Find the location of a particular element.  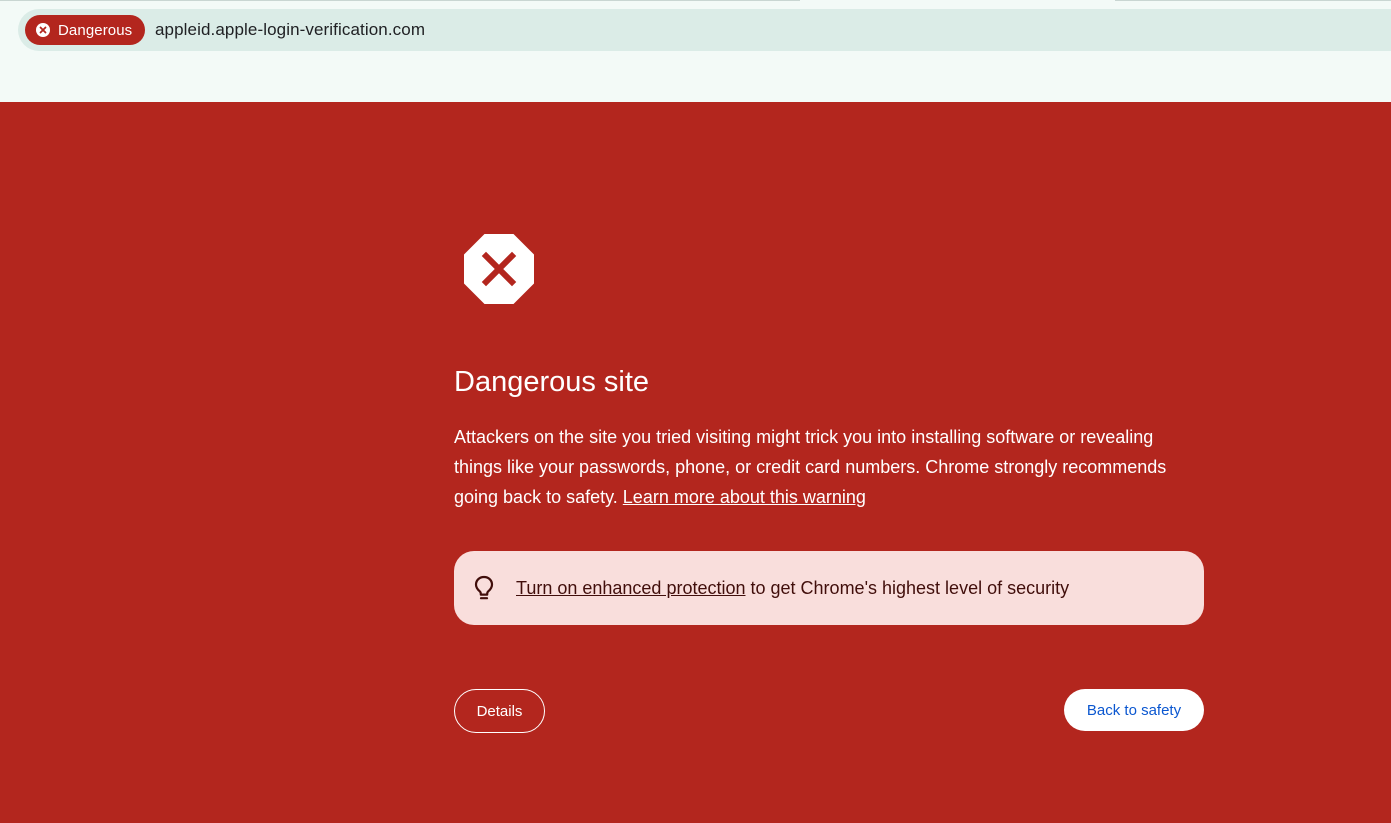

learn-more-link: Learn more about this warning is located at coordinates (744, 497).